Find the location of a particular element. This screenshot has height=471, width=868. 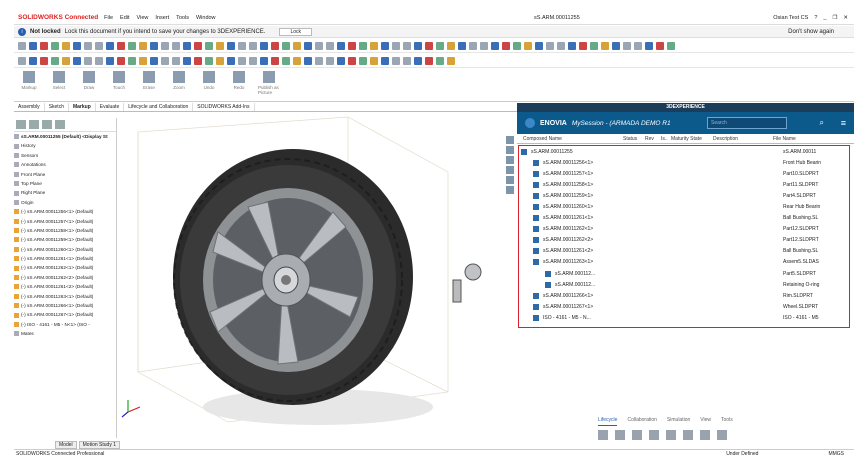

ribbon-button: Zoom is located at coordinates (179, 84).